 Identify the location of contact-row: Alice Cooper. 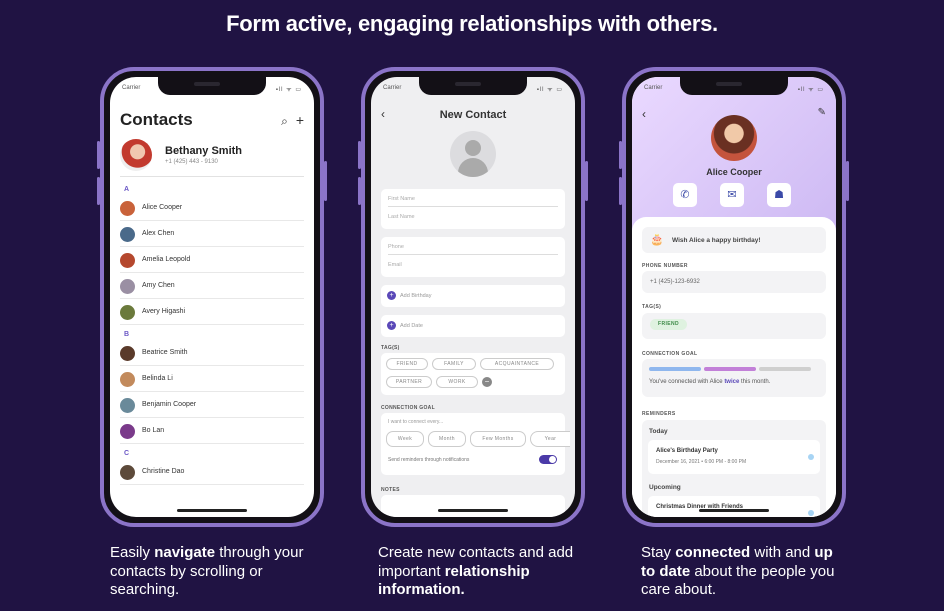
(212, 208).